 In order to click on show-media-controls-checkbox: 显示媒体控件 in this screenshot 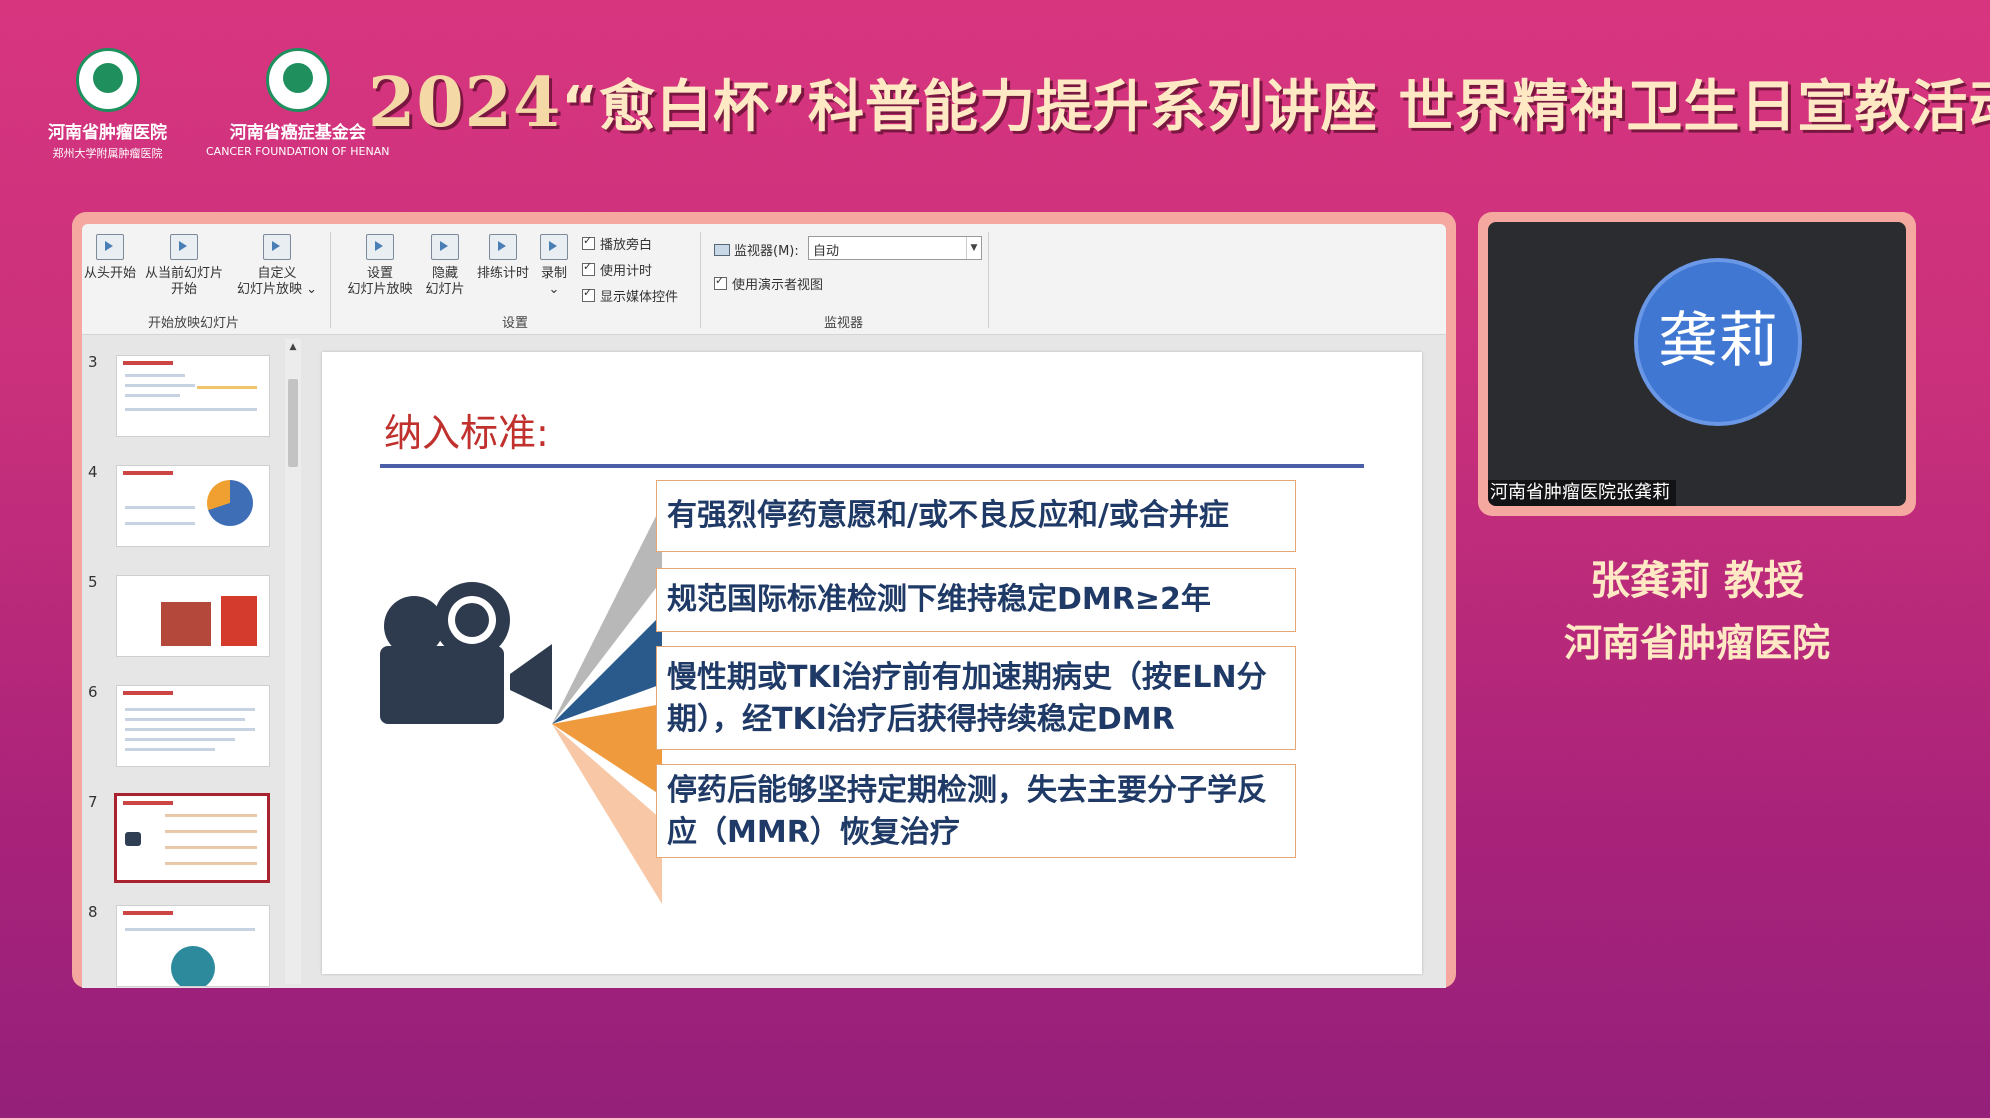, I will do `click(630, 295)`.